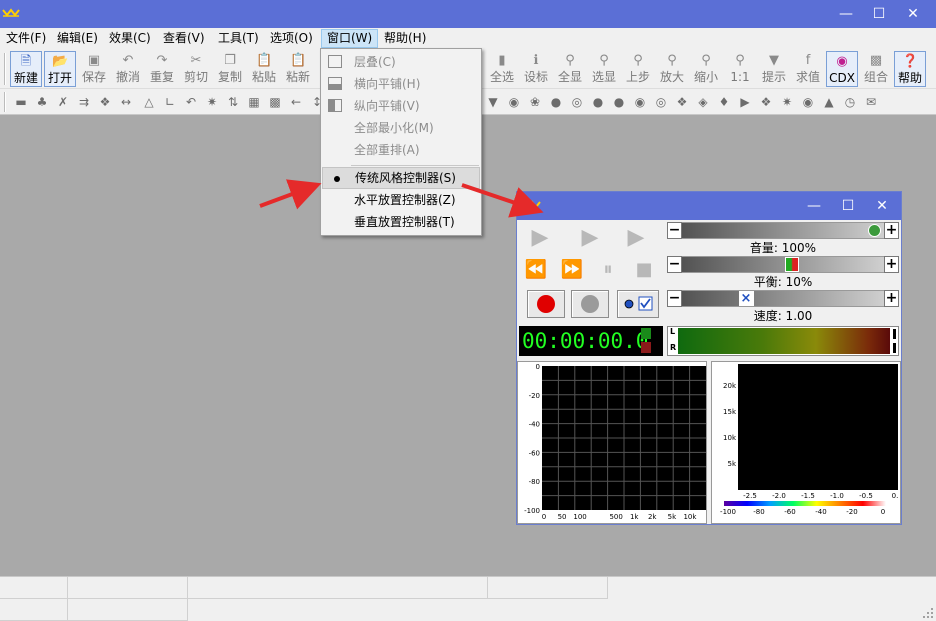  What do you see at coordinates (808, 69) in the screenshot?
I see `evaluate-button: f 求值` at bounding box center [808, 69].